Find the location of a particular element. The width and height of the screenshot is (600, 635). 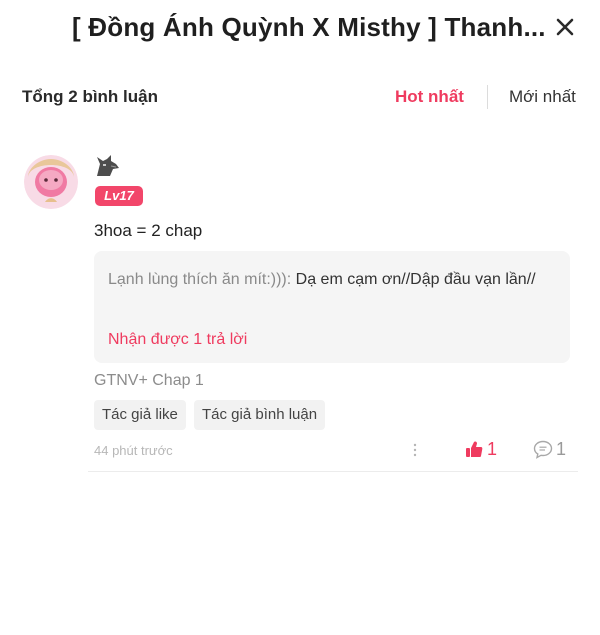

chapter-label: GTNV+ Chap 1 is located at coordinates (149, 381).